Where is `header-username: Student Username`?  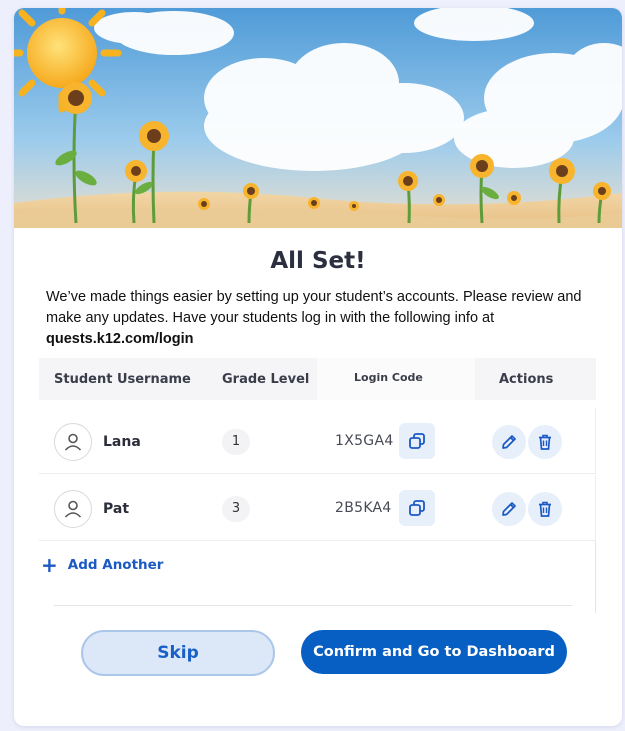
header-username: Student Username is located at coordinates (122, 379).